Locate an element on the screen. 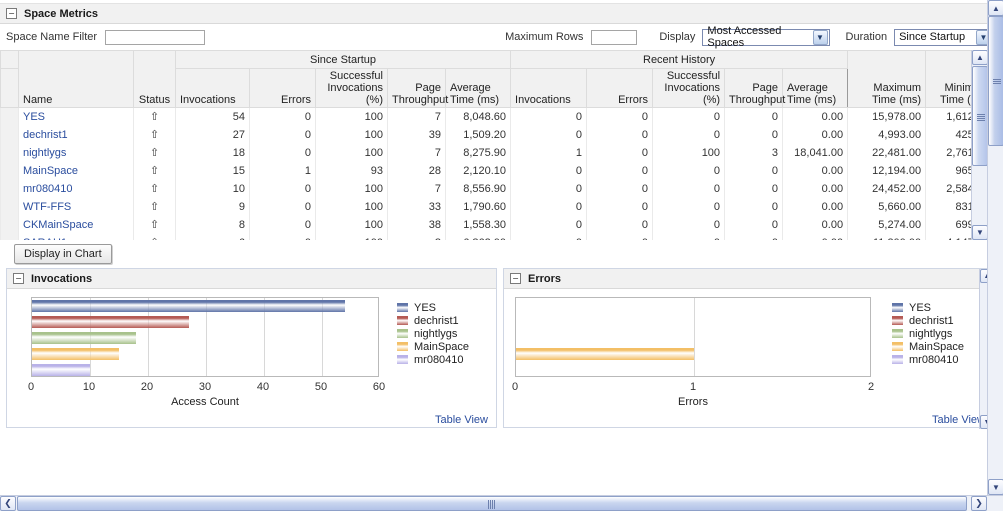 This screenshot has height=511, width=1003. cell-maximum-time: 15,978.00 is located at coordinates (887, 116).